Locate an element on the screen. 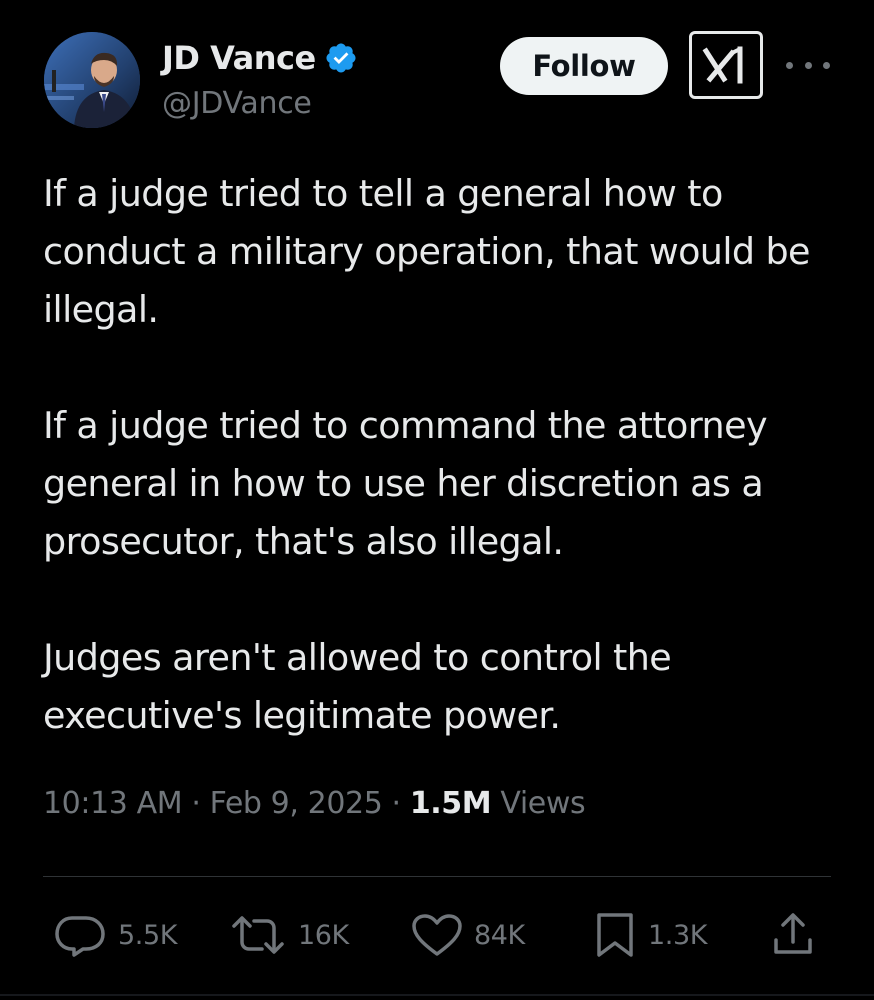  handle: @JDVance is located at coordinates (260, 103).